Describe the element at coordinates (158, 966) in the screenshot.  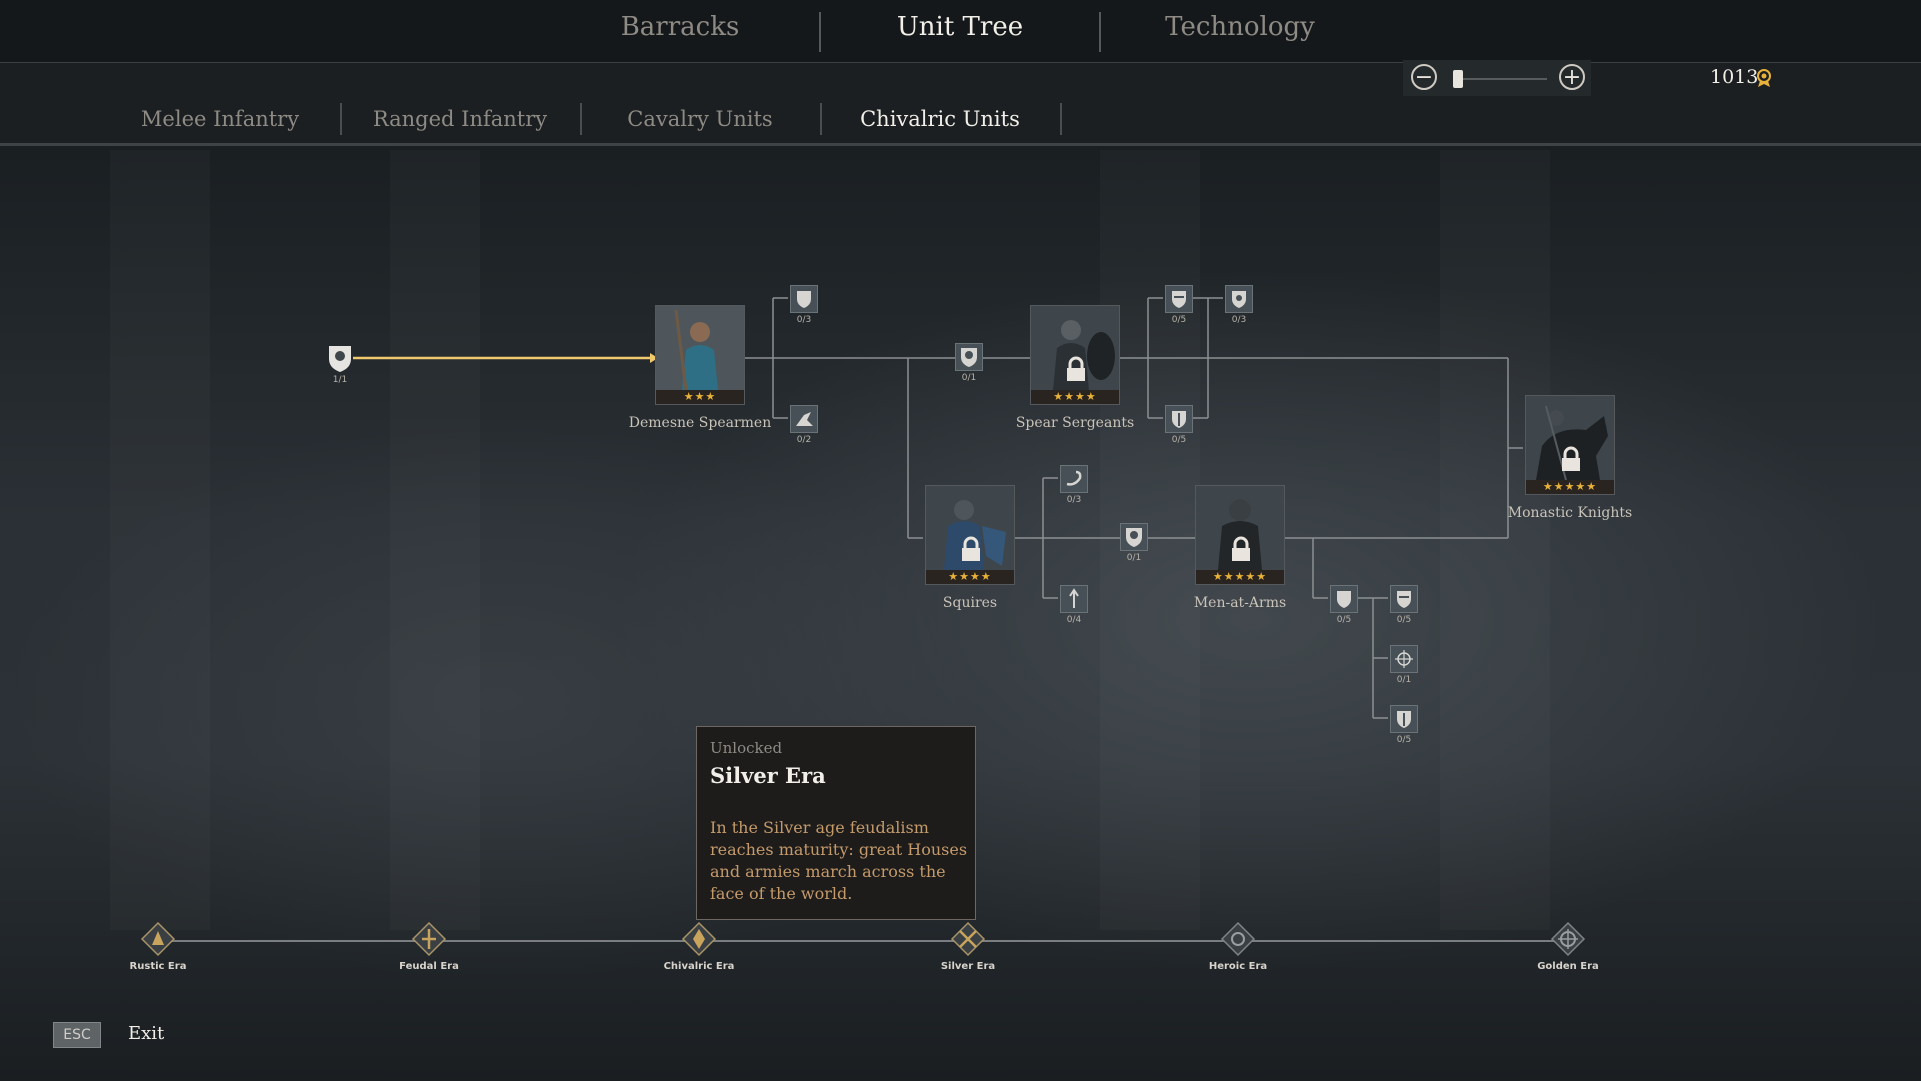
I see `era-label: Rustic Era` at that location.